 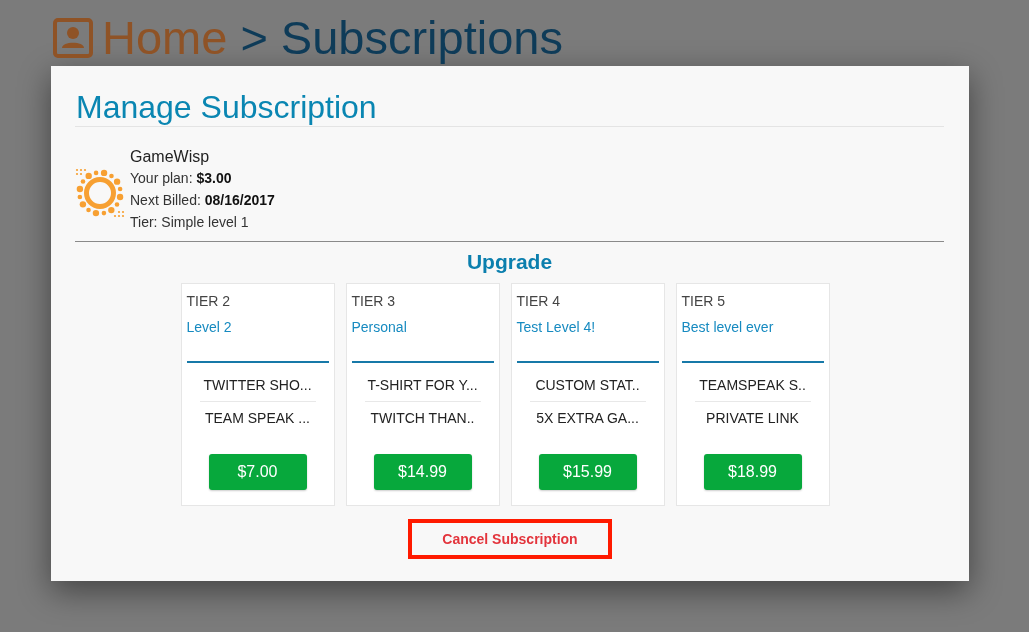 What do you see at coordinates (587, 472) in the screenshot?
I see `price-button: $15.99` at bounding box center [587, 472].